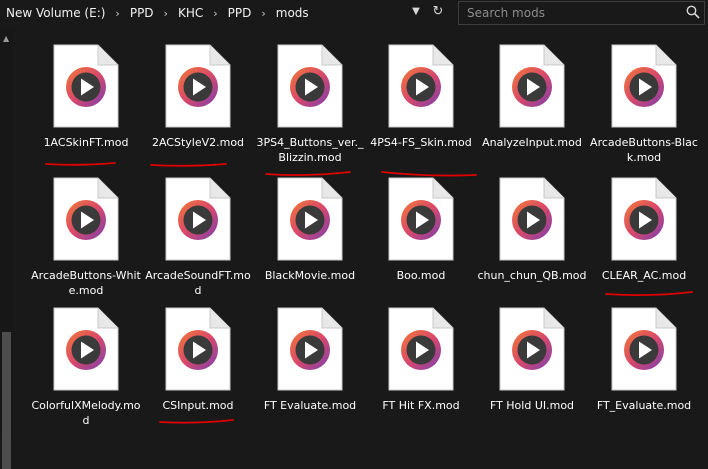 This screenshot has width=708, height=469. I want to click on file-name: BlackMovie.mod, so click(310, 275).